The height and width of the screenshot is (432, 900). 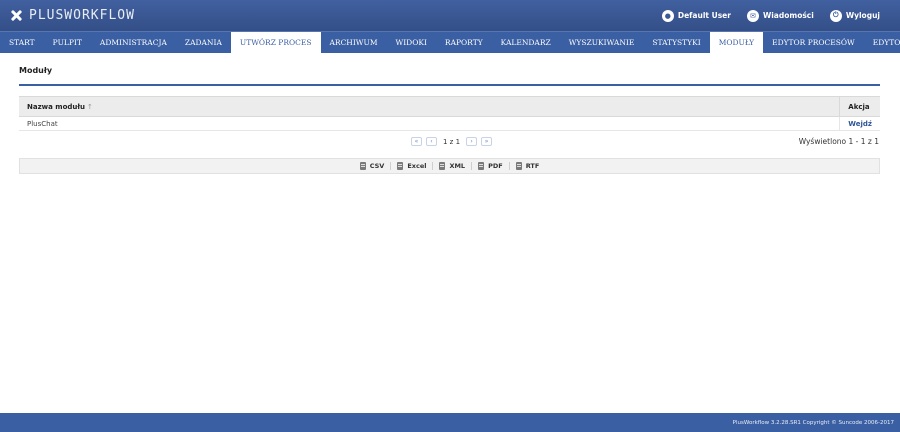 What do you see at coordinates (22, 42) in the screenshot?
I see `nav-start: START` at bounding box center [22, 42].